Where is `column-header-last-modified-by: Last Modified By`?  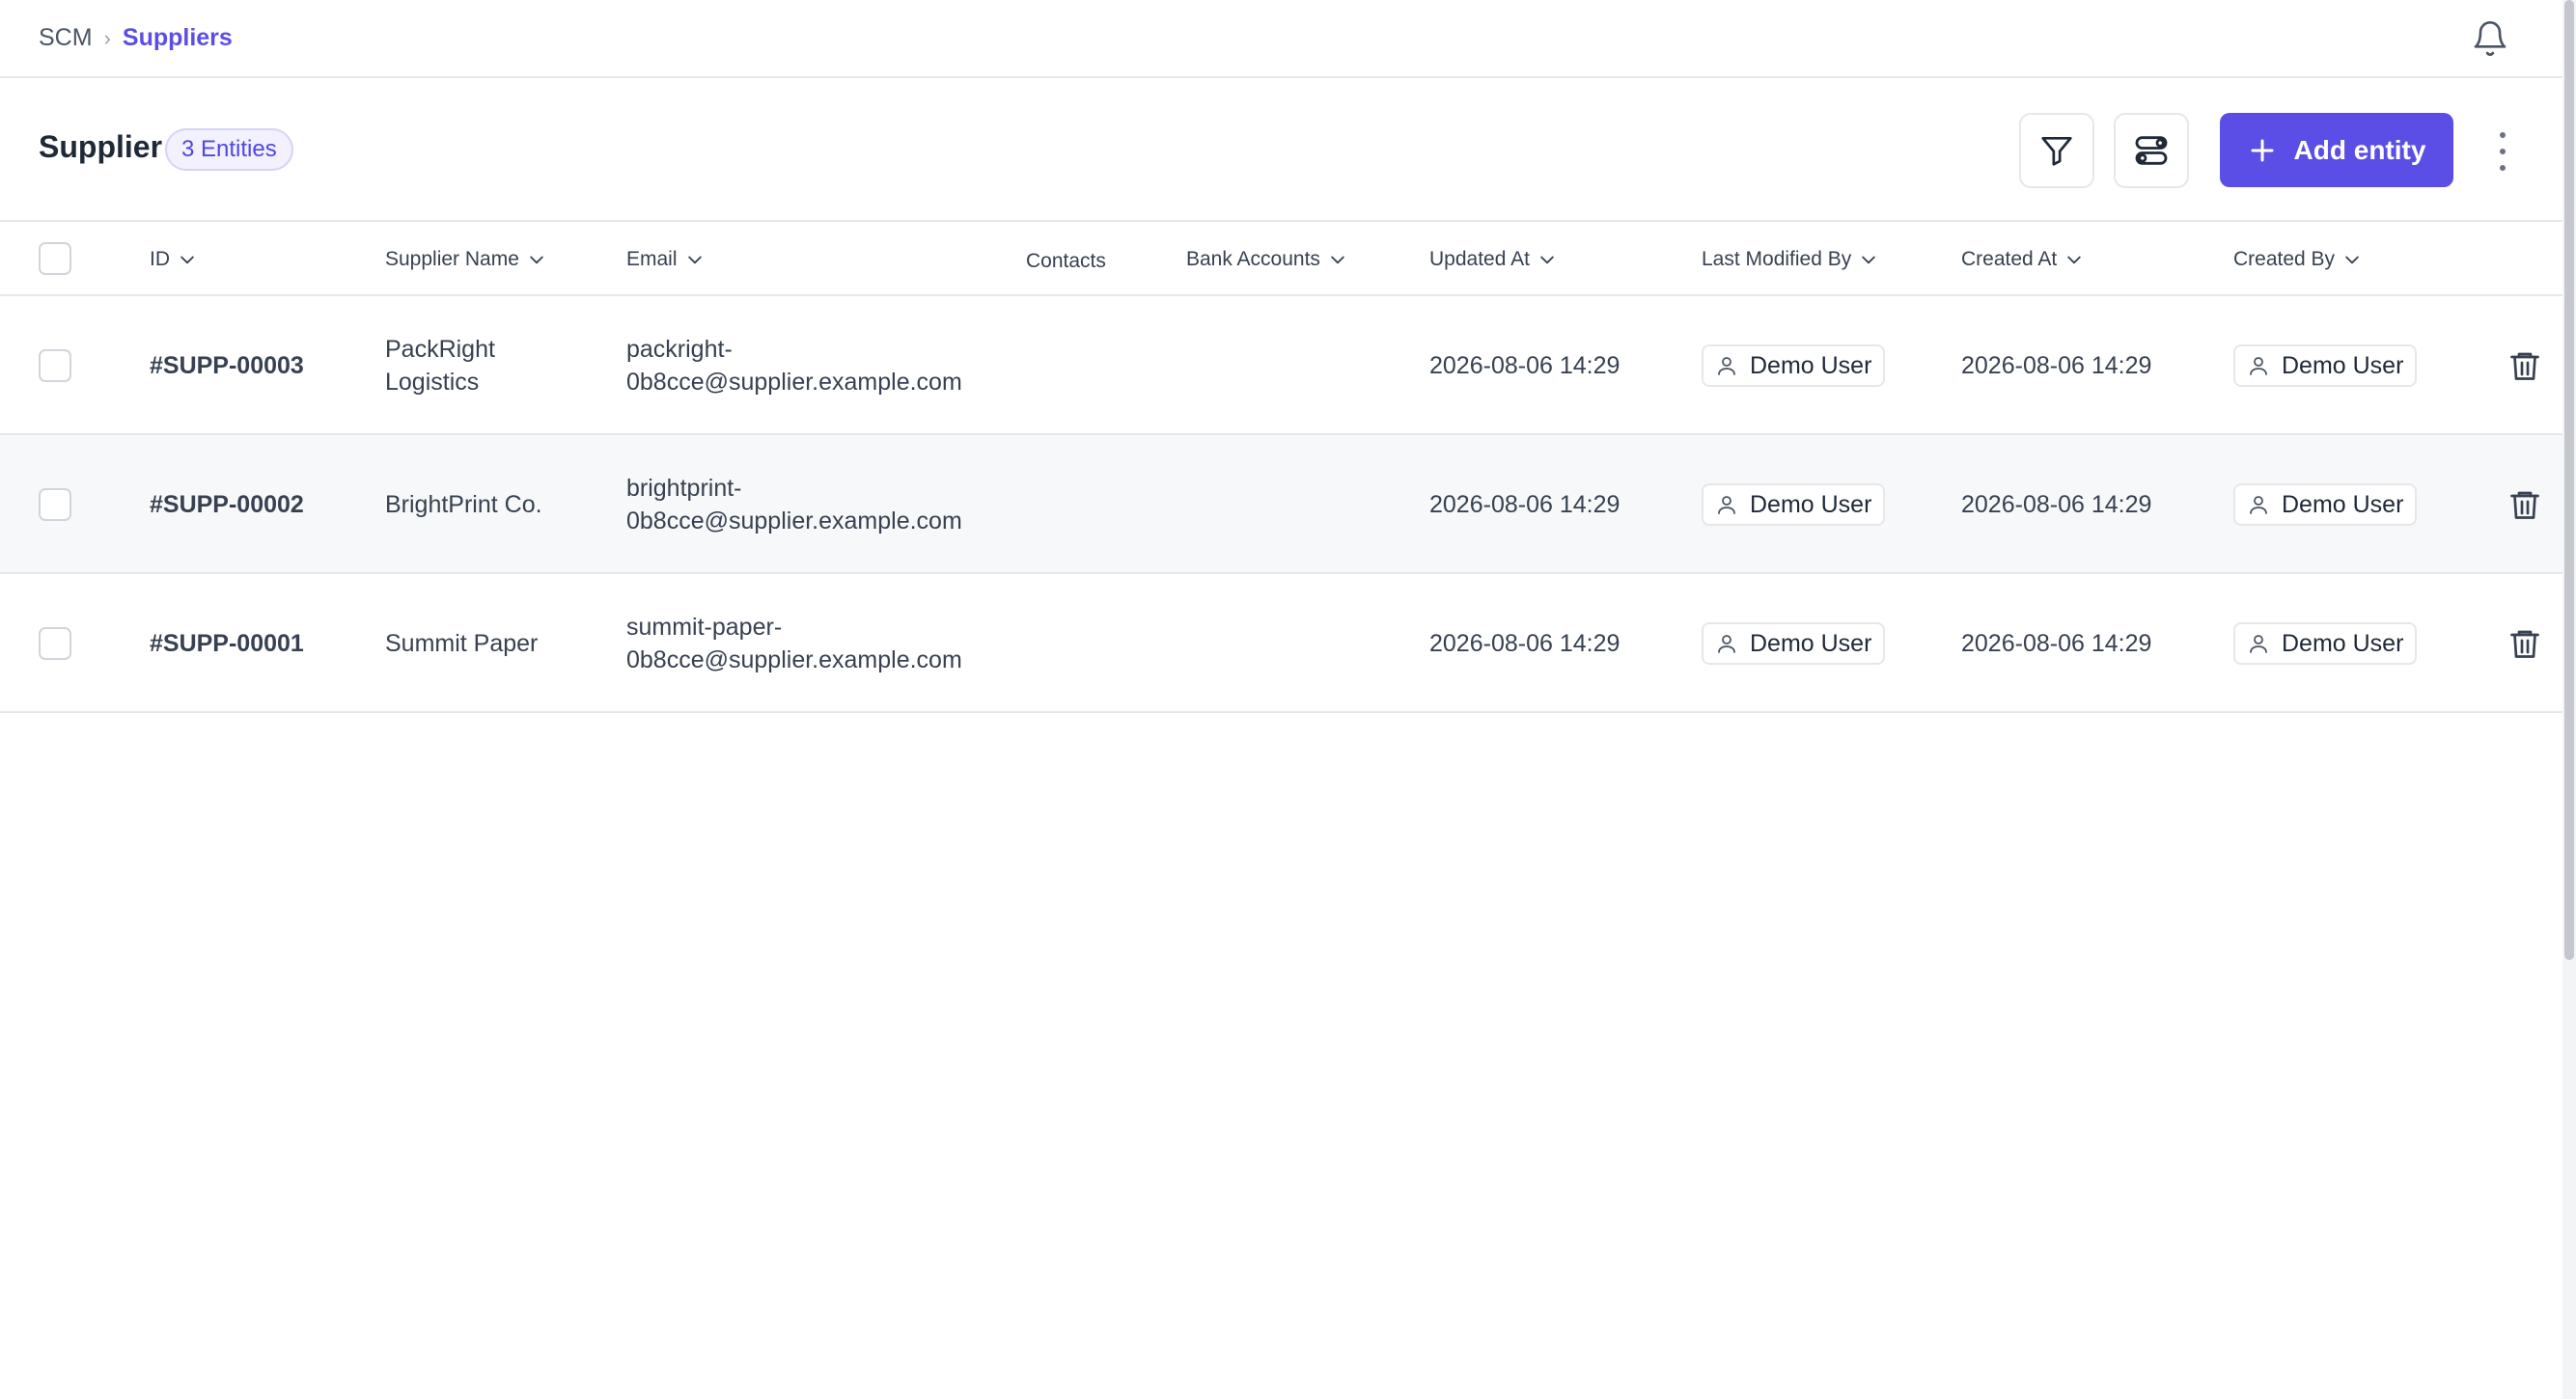 column-header-last-modified-by: Last Modified By is located at coordinates (1790, 259).